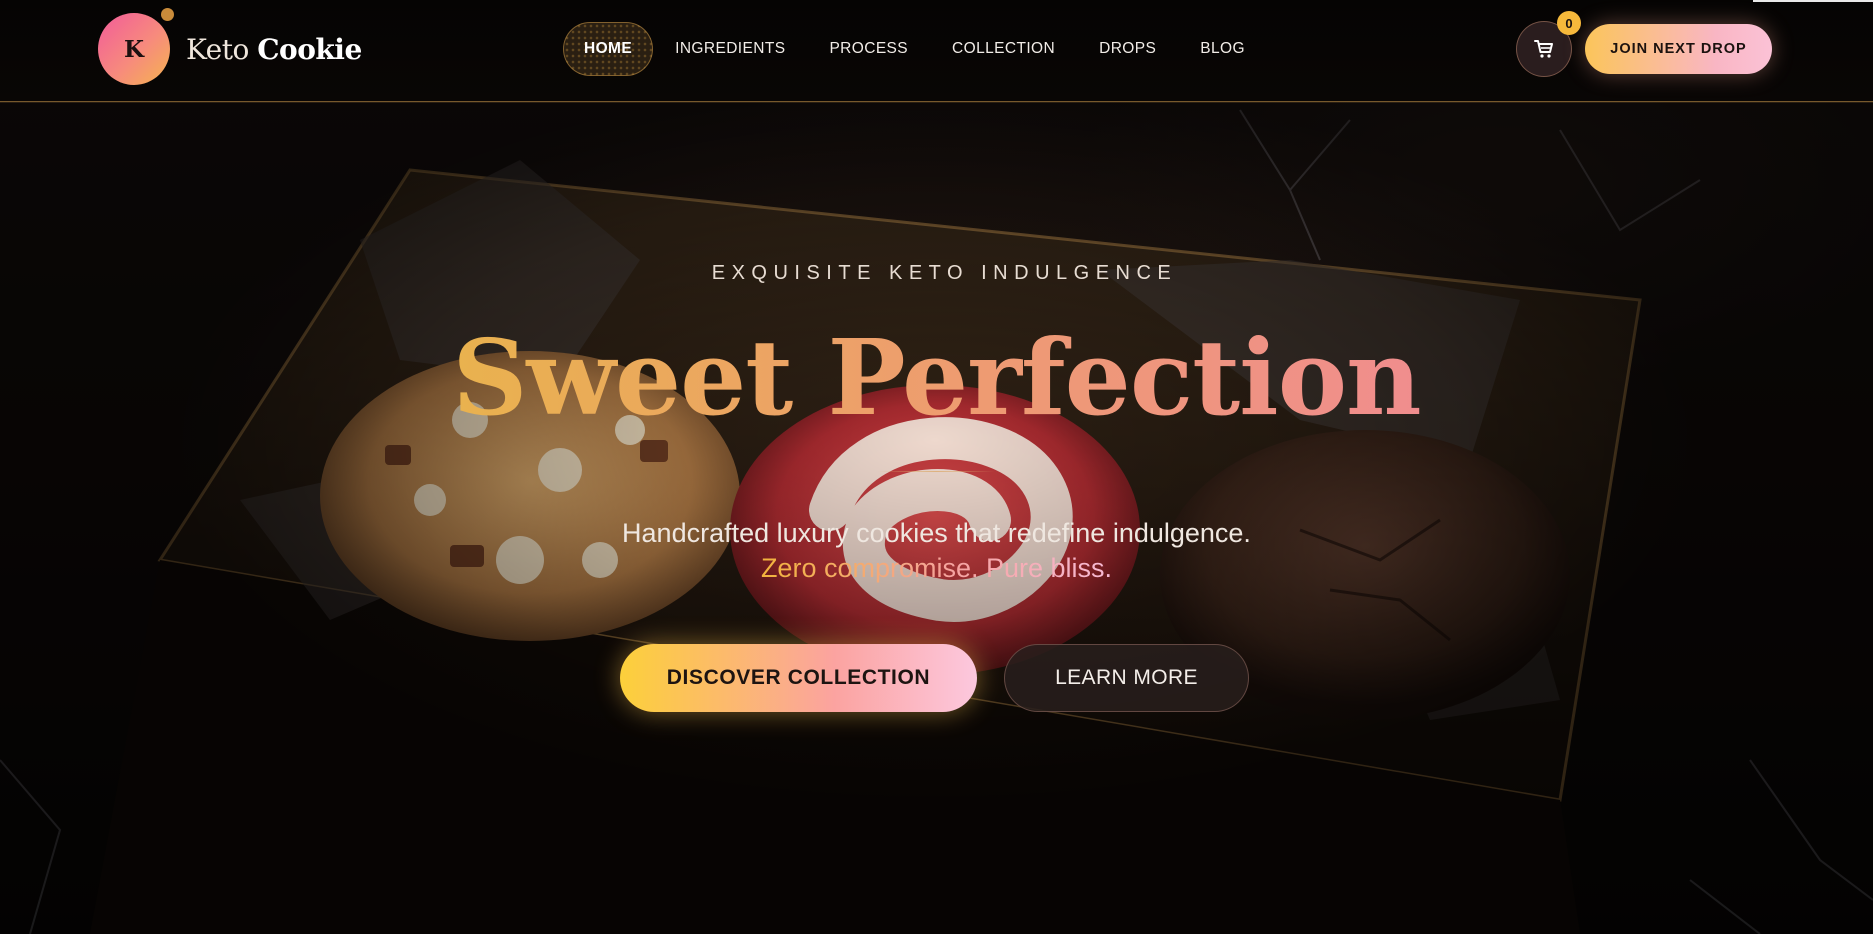  Describe the element at coordinates (1126, 678) in the screenshot. I see `learn-more-button: LEARN MORE` at that location.